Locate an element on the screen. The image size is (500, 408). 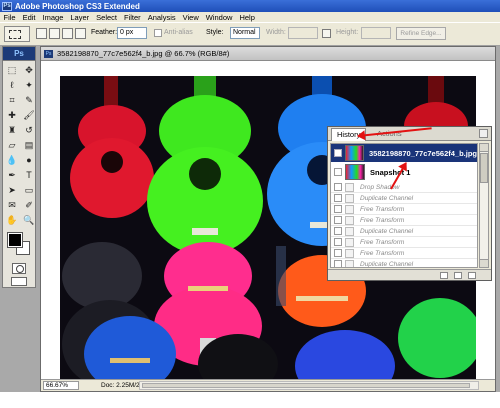
history-snapshot-selected: 3582198870_77c7e562f4_b.jpg is located at coordinates (404, 153).